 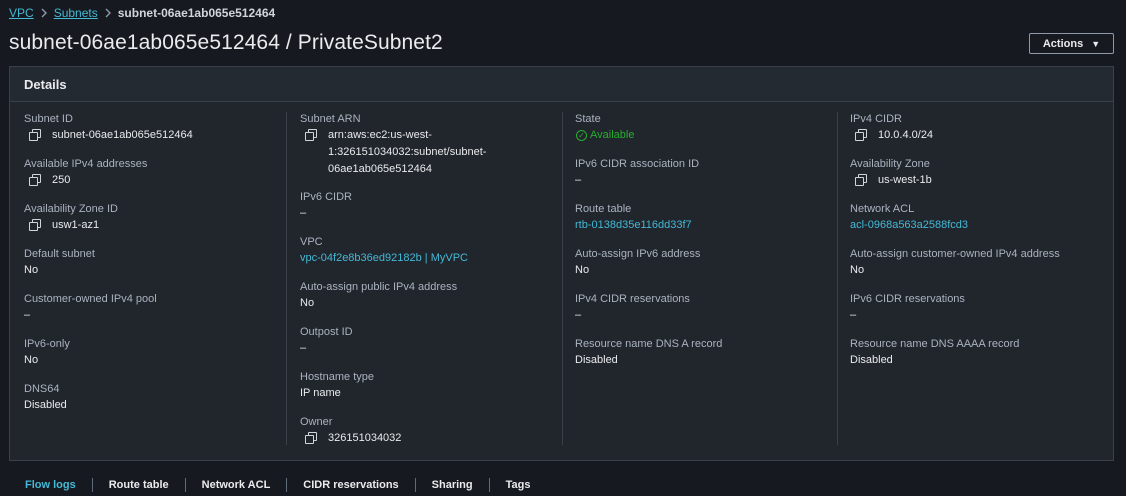 I want to click on chevron-right-icon, so click(x=44, y=13).